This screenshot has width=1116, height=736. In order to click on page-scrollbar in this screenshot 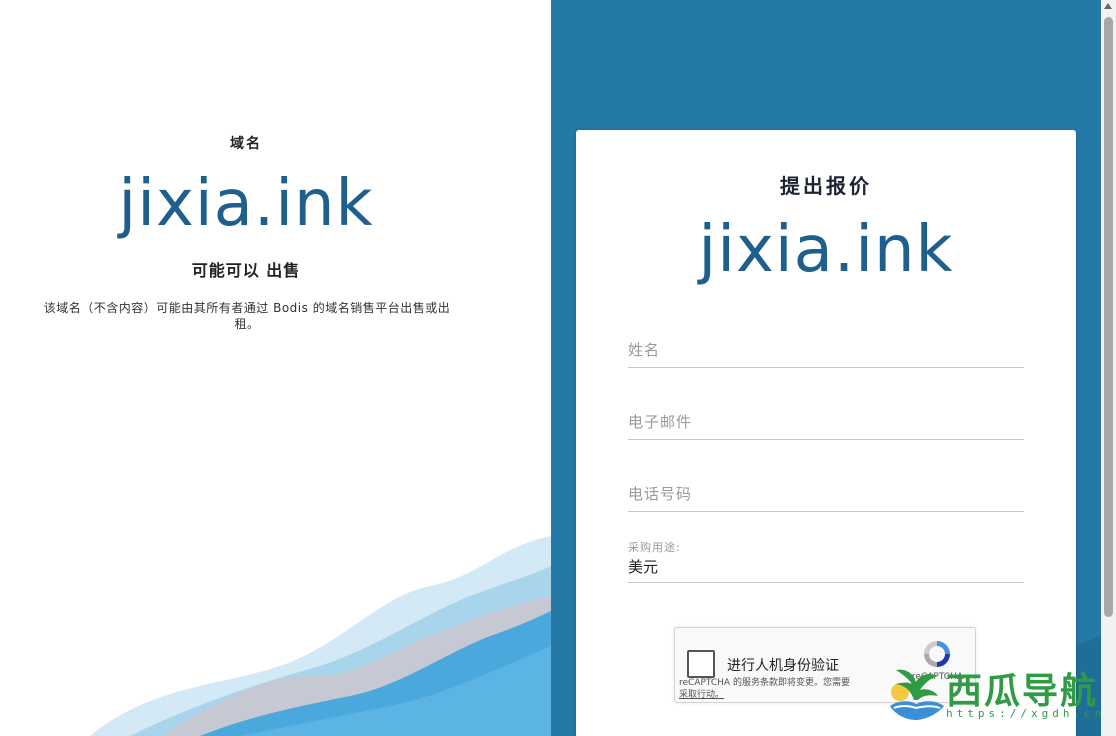, I will do `click(1108, 368)`.